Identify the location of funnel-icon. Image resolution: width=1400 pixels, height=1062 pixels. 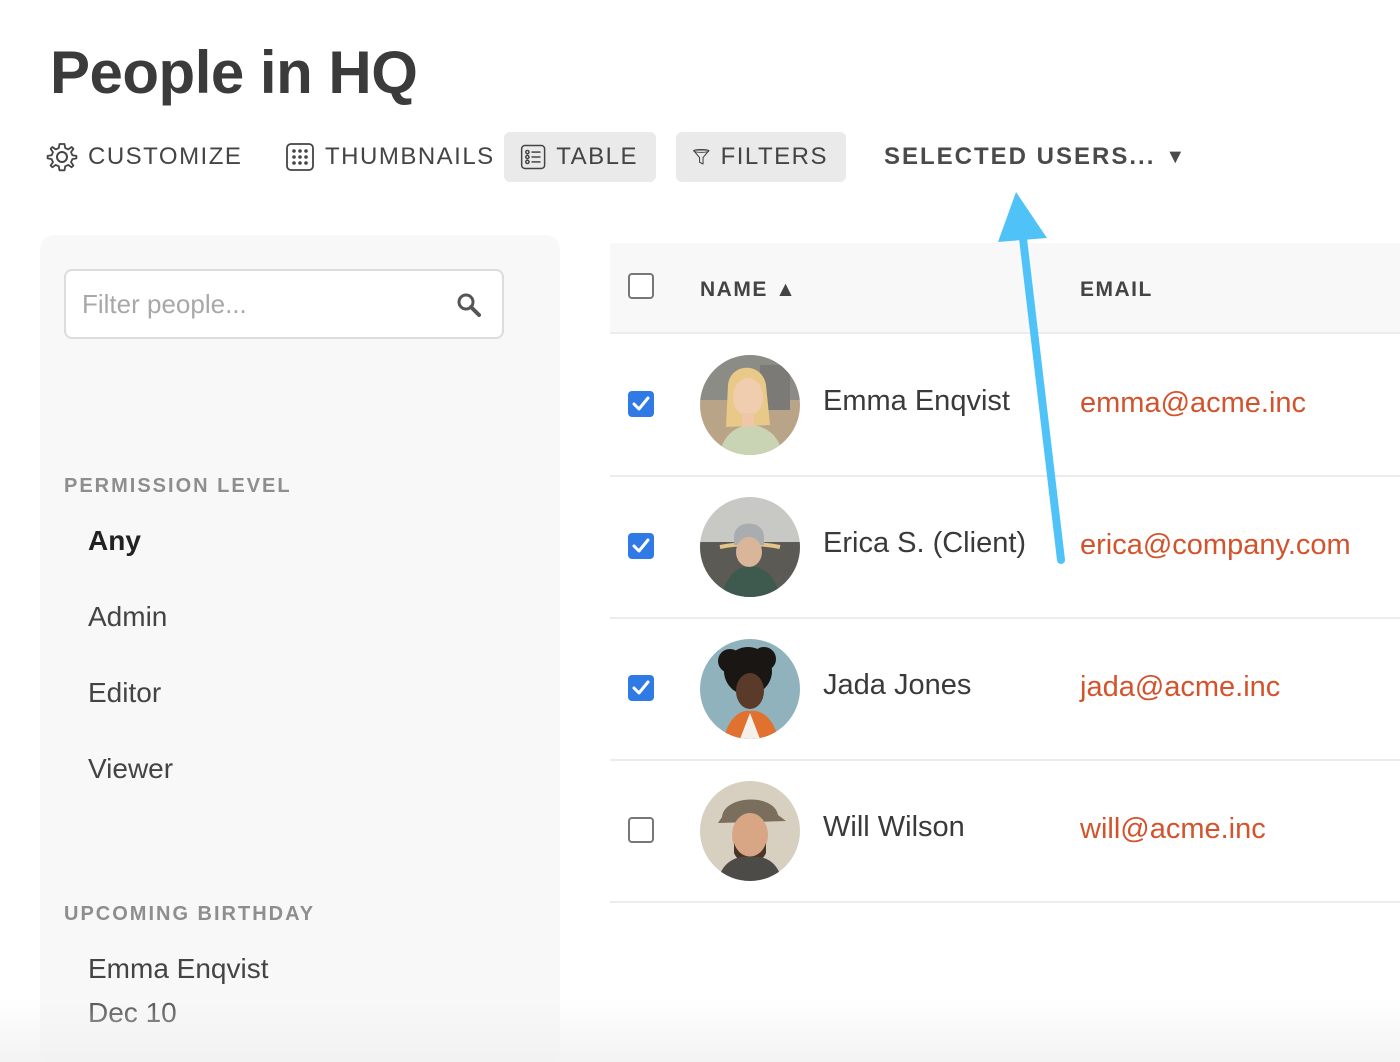
(701, 156).